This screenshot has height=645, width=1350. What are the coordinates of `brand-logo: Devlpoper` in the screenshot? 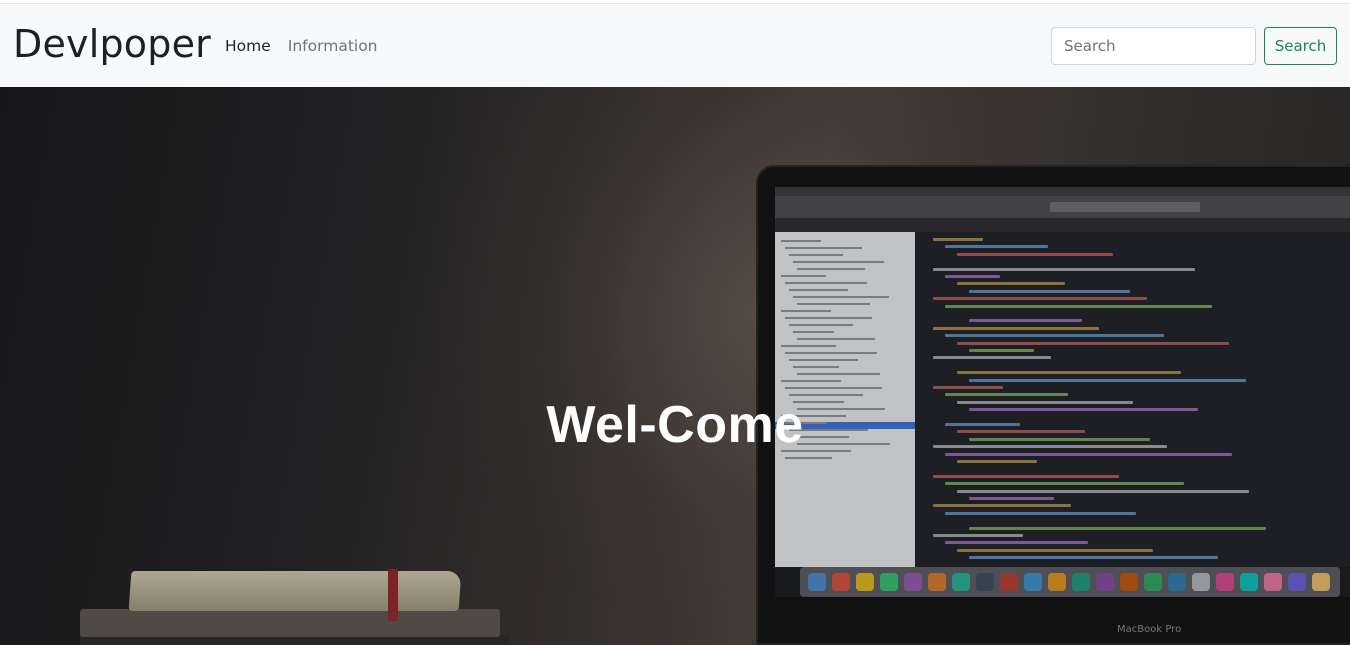 It's located at (112, 44).